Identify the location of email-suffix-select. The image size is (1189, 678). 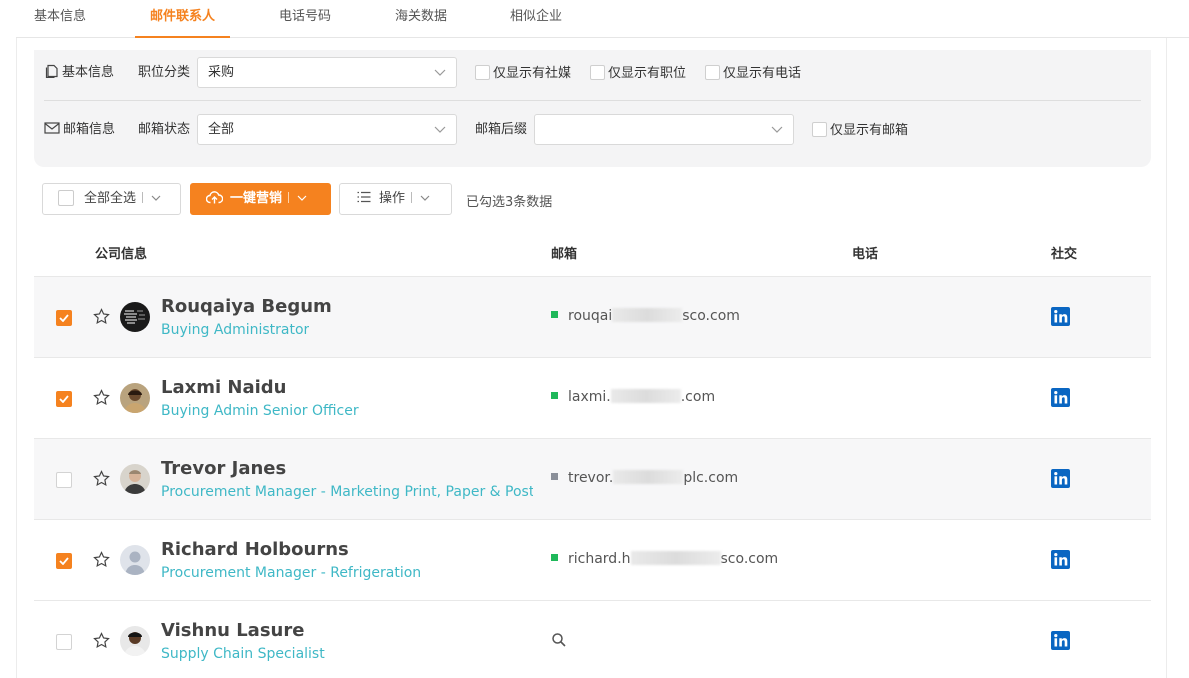
(664, 129).